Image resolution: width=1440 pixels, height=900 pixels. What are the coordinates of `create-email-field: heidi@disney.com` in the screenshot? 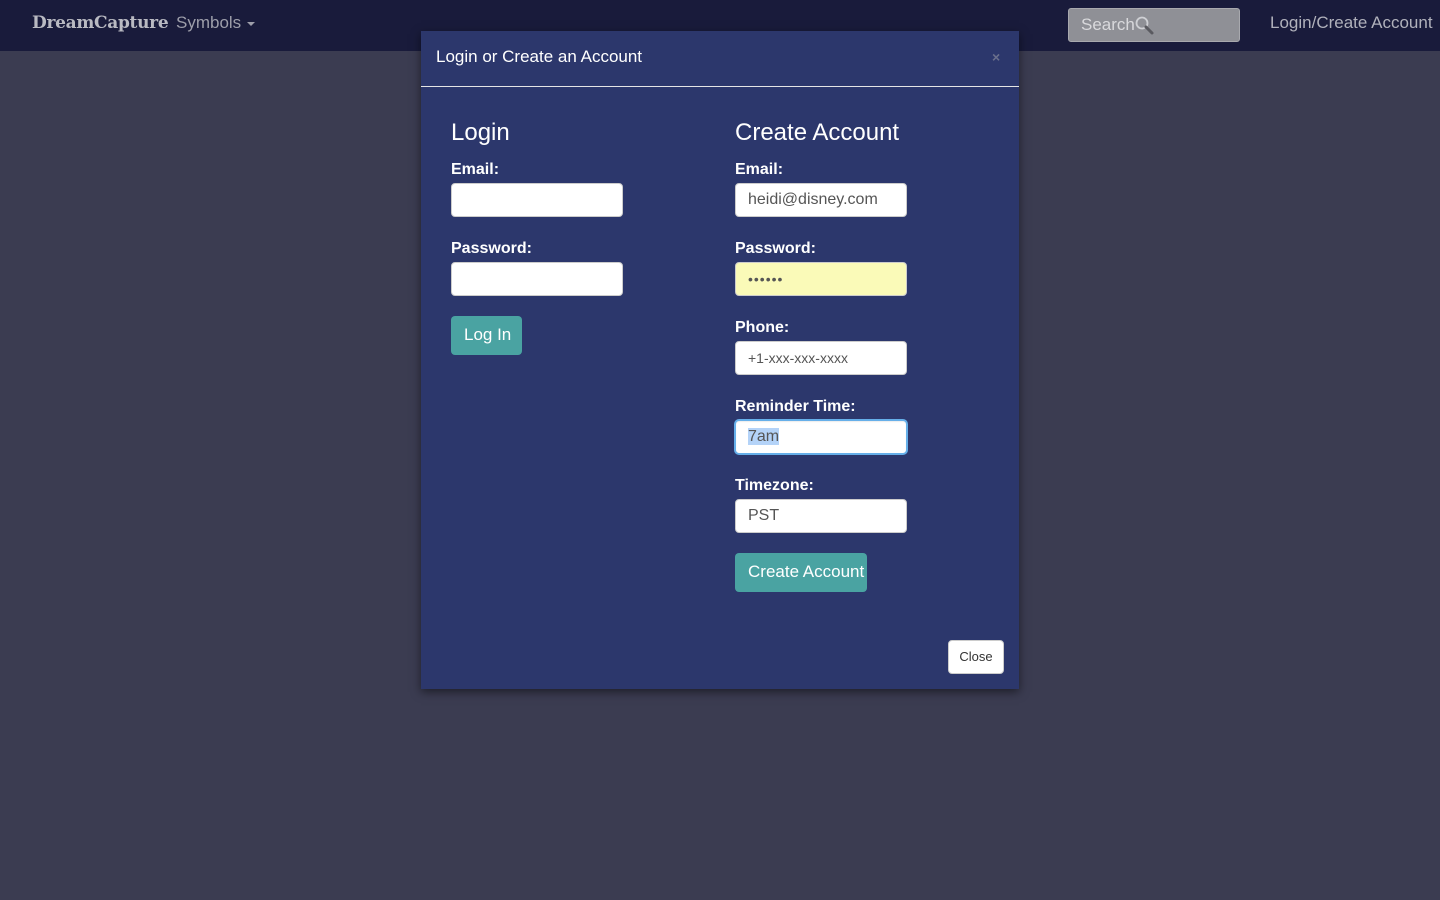 It's located at (821, 200).